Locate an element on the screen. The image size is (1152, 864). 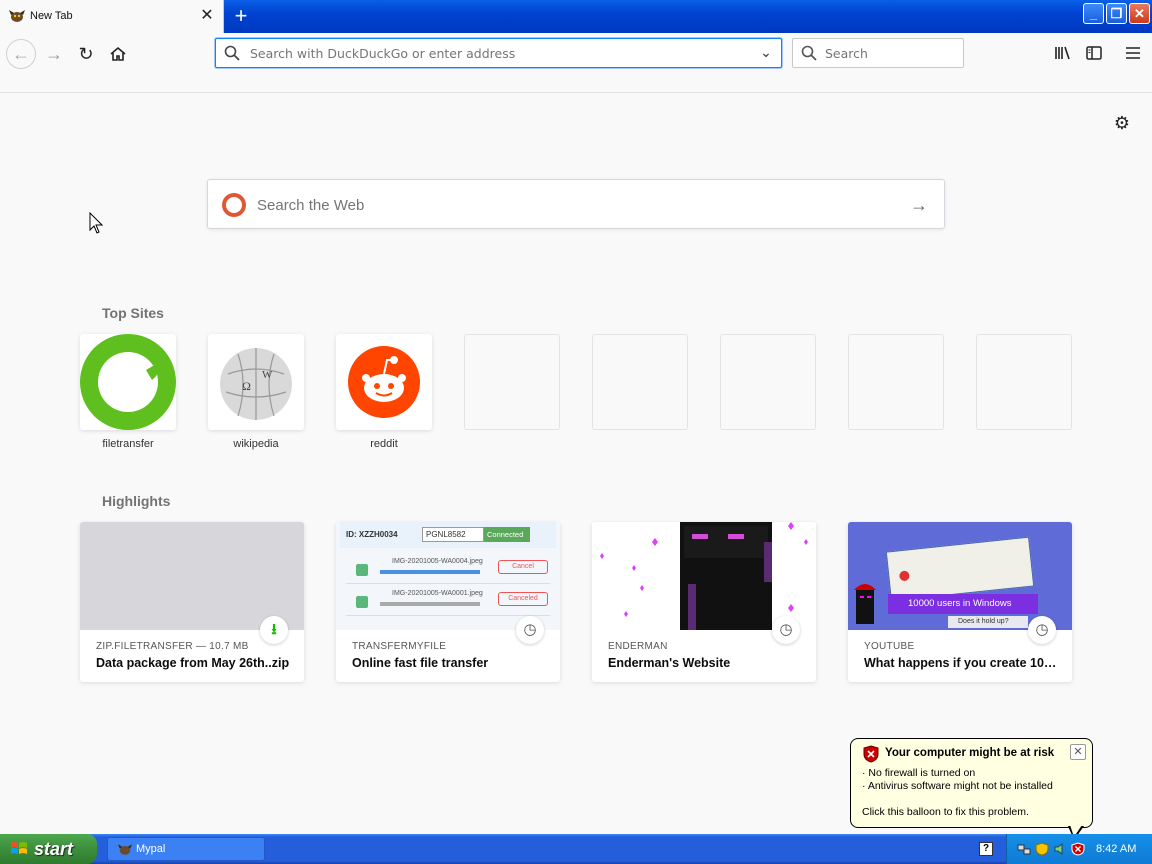
menu-button is located at coordinates (1133, 53).